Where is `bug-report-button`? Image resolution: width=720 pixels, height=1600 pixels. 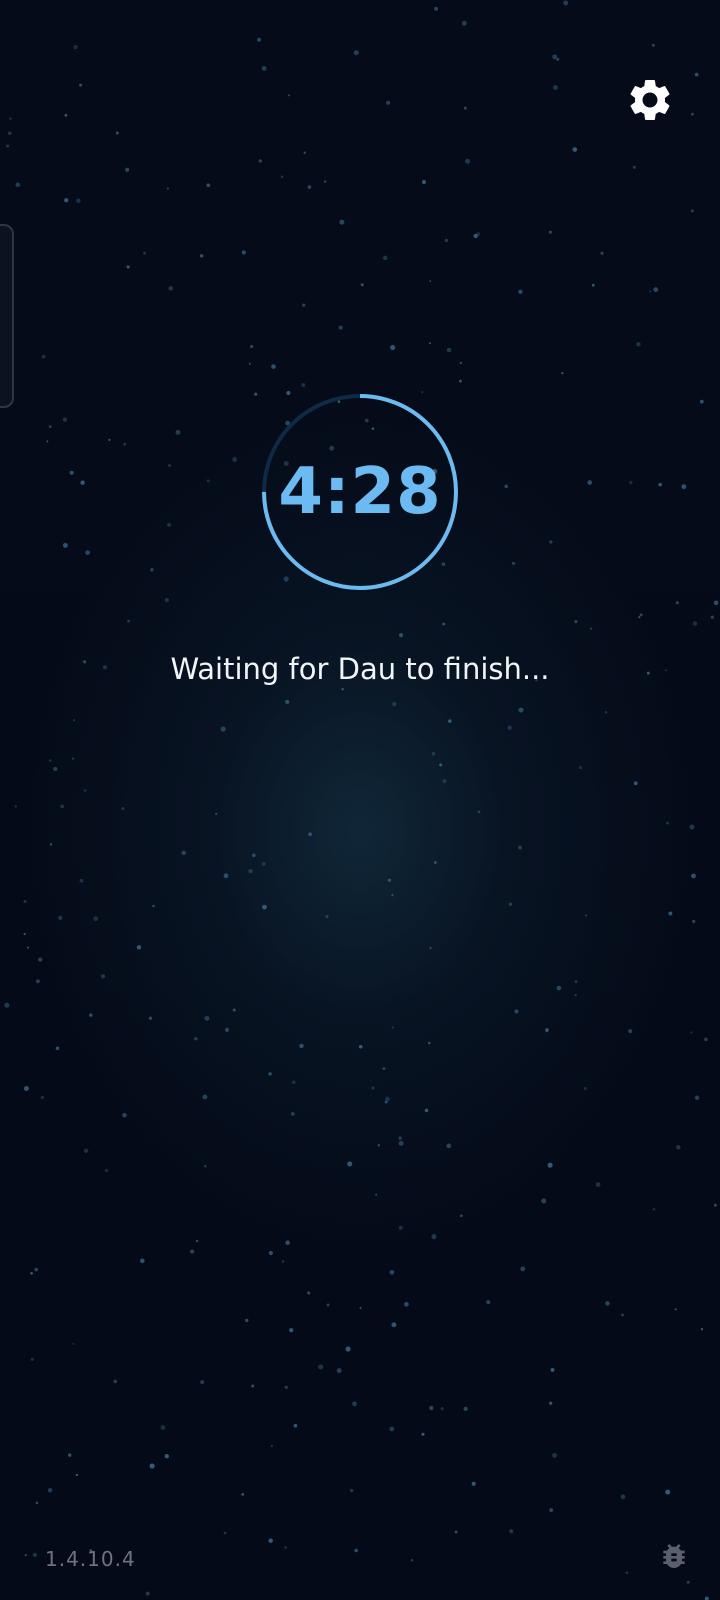
bug-report-button is located at coordinates (674, 1556).